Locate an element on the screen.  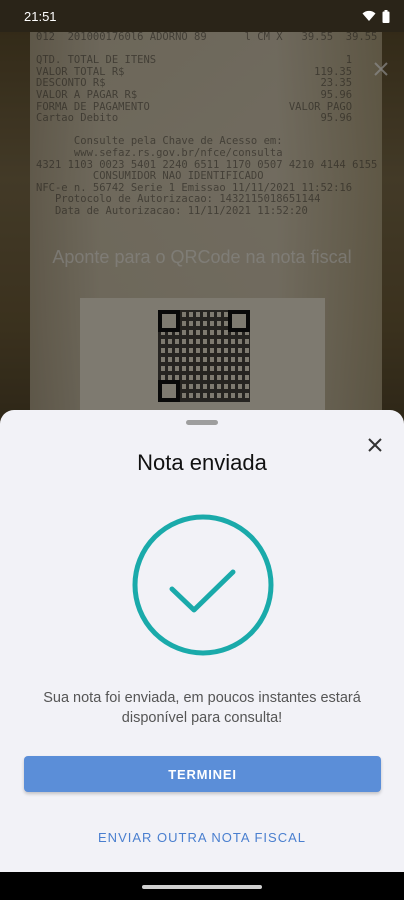
status-time: 21:51 is located at coordinates (40, 16).